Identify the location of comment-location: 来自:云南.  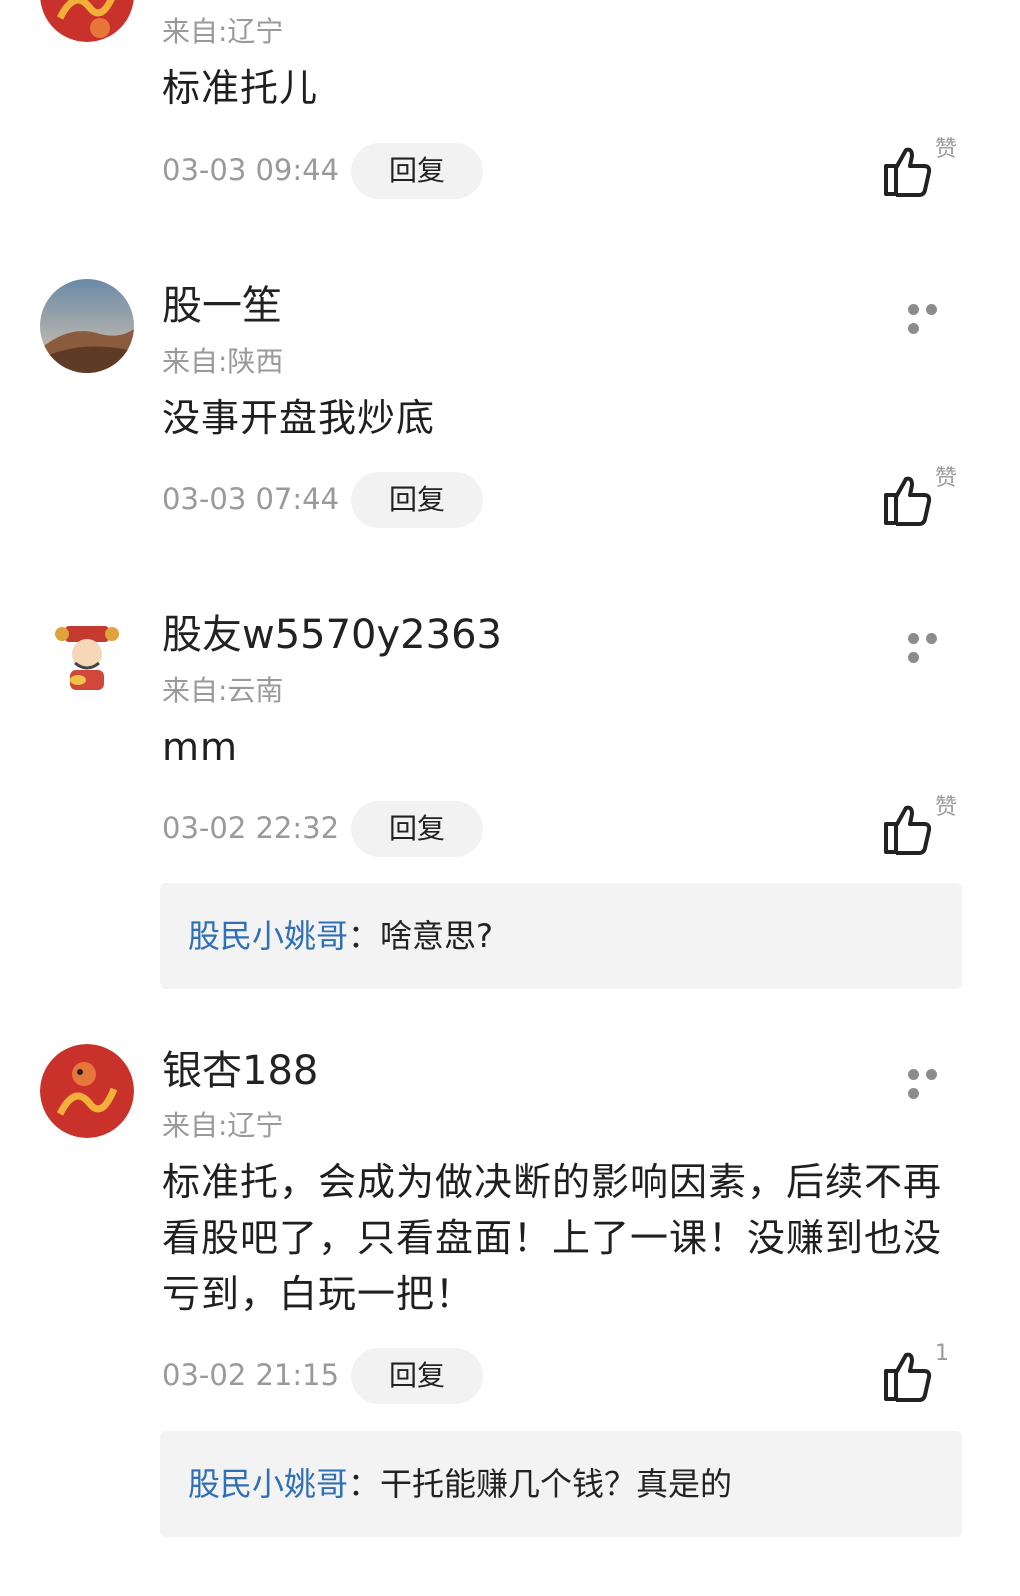
(223, 690).